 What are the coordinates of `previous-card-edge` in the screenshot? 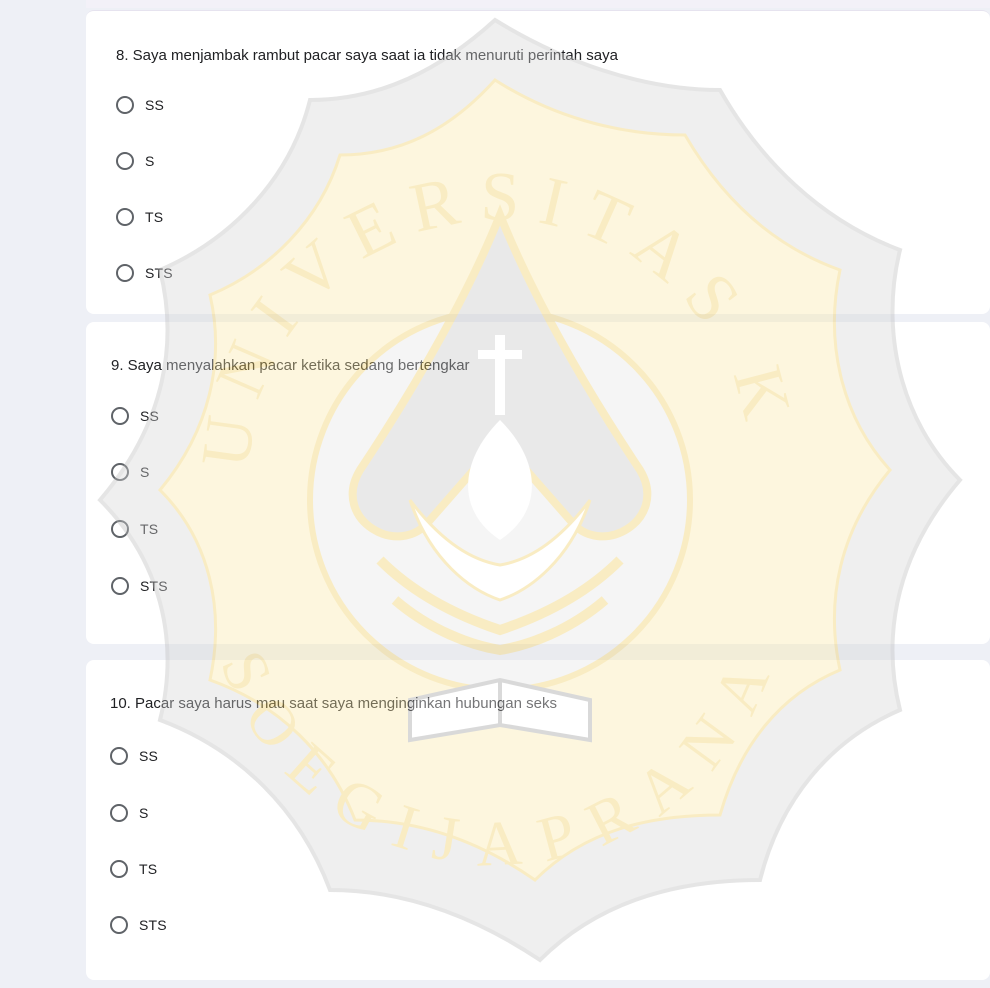 It's located at (538, 4).